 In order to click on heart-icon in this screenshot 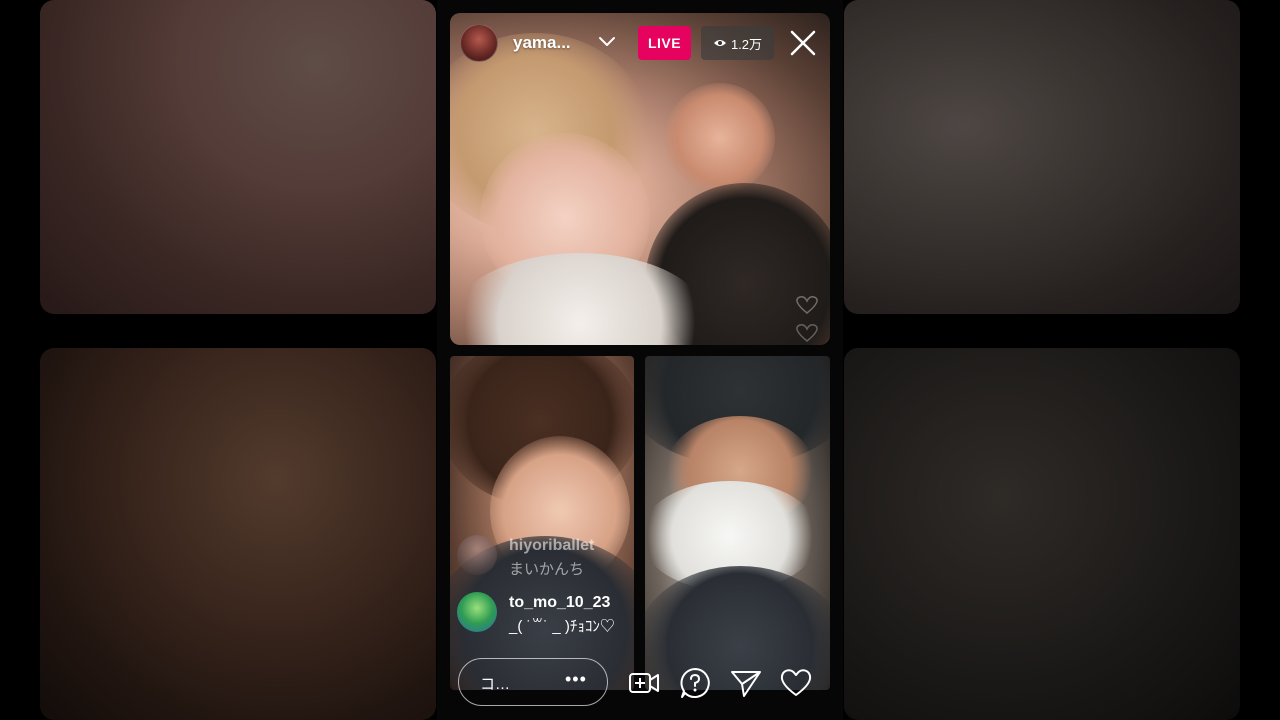, I will do `click(796, 683)`.